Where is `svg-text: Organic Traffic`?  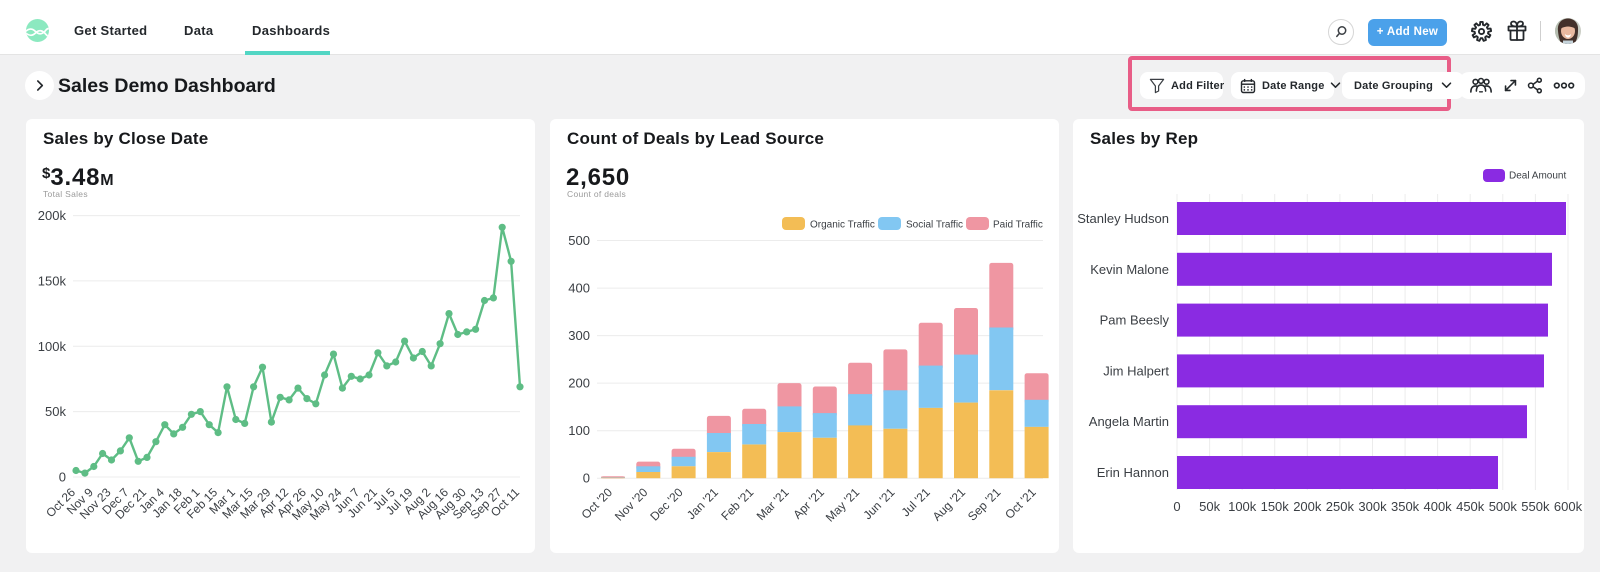 svg-text: Organic Traffic is located at coordinates (842, 225).